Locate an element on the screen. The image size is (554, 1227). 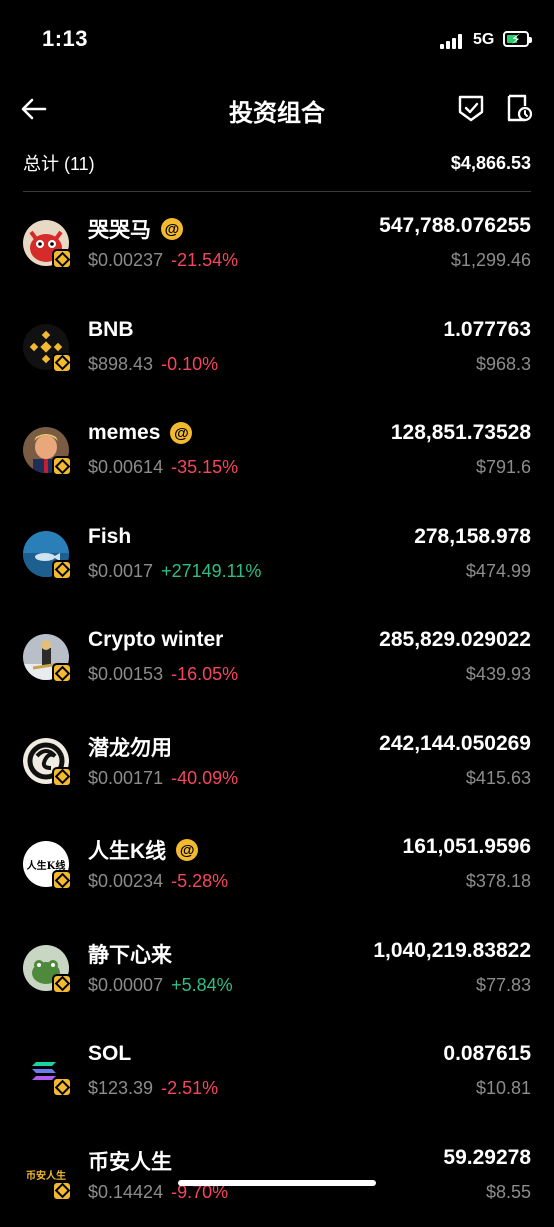
token-price-line: $0.00007 +5.84% is located at coordinates (160, 985).